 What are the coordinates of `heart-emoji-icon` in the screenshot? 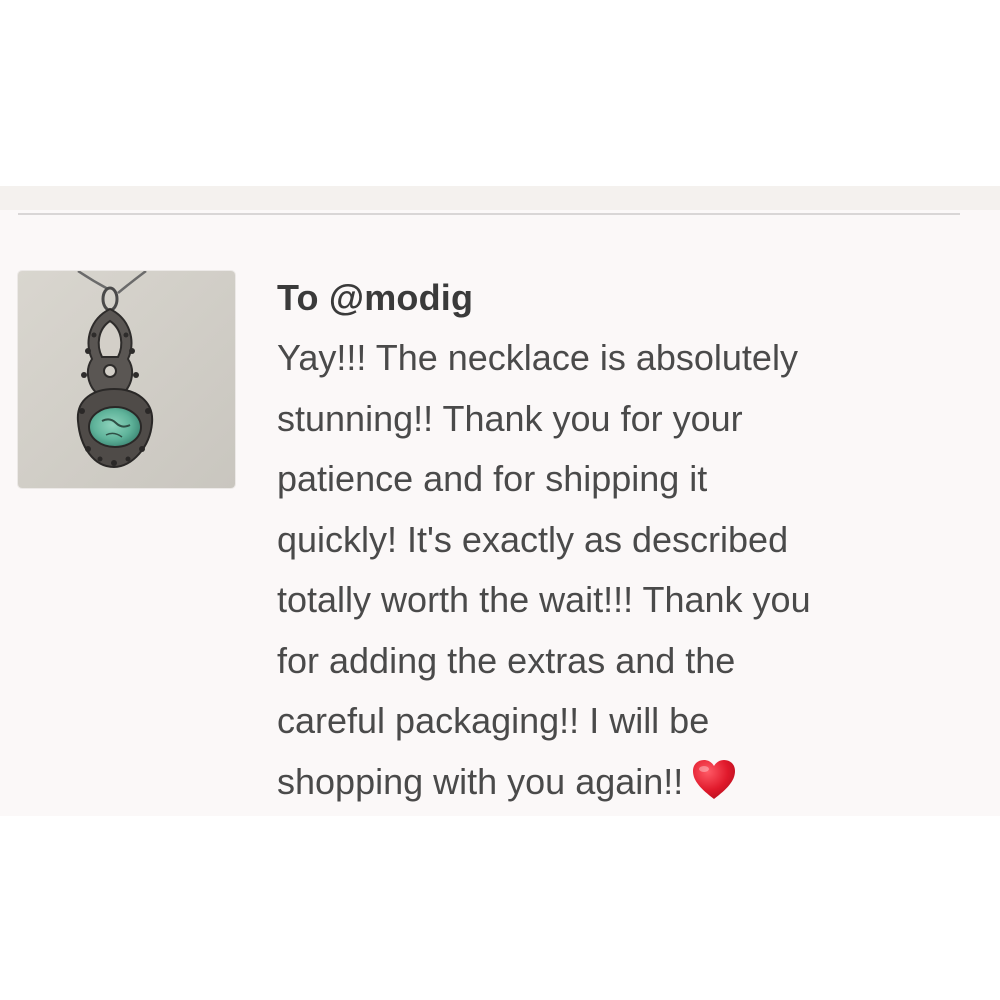 It's located at (714, 779).